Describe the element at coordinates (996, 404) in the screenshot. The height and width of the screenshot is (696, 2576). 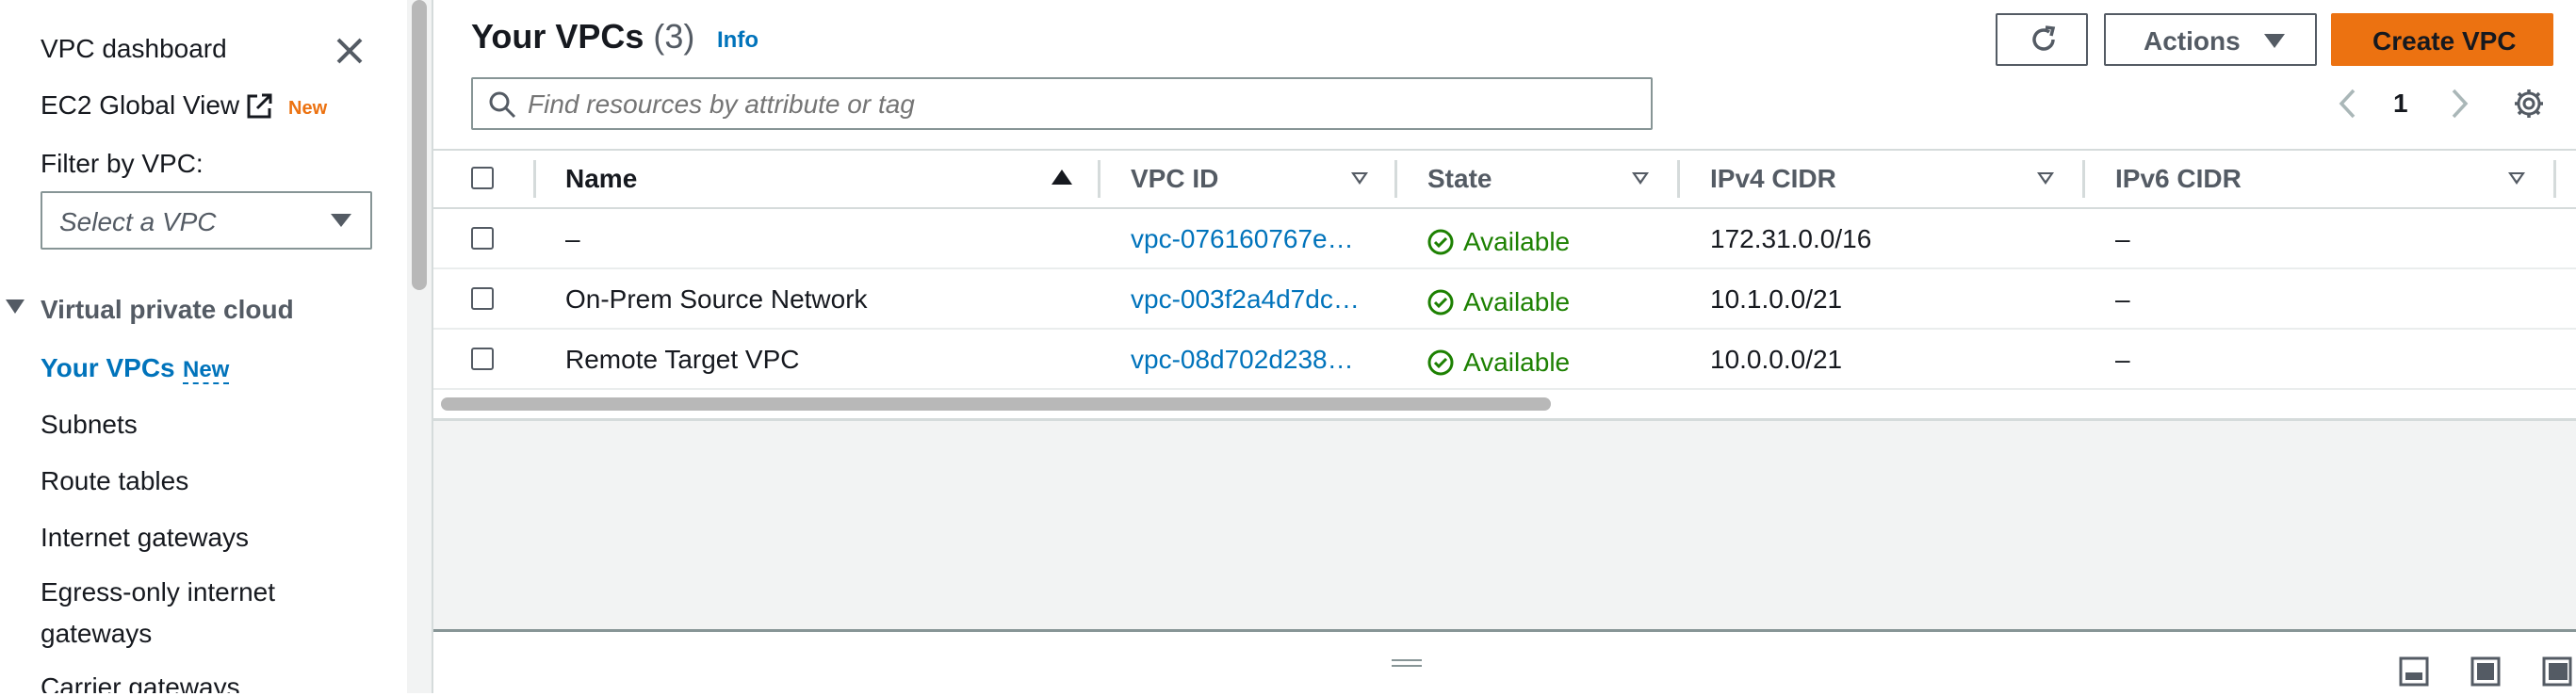
I see `table-horizontal-scrollbar` at that location.